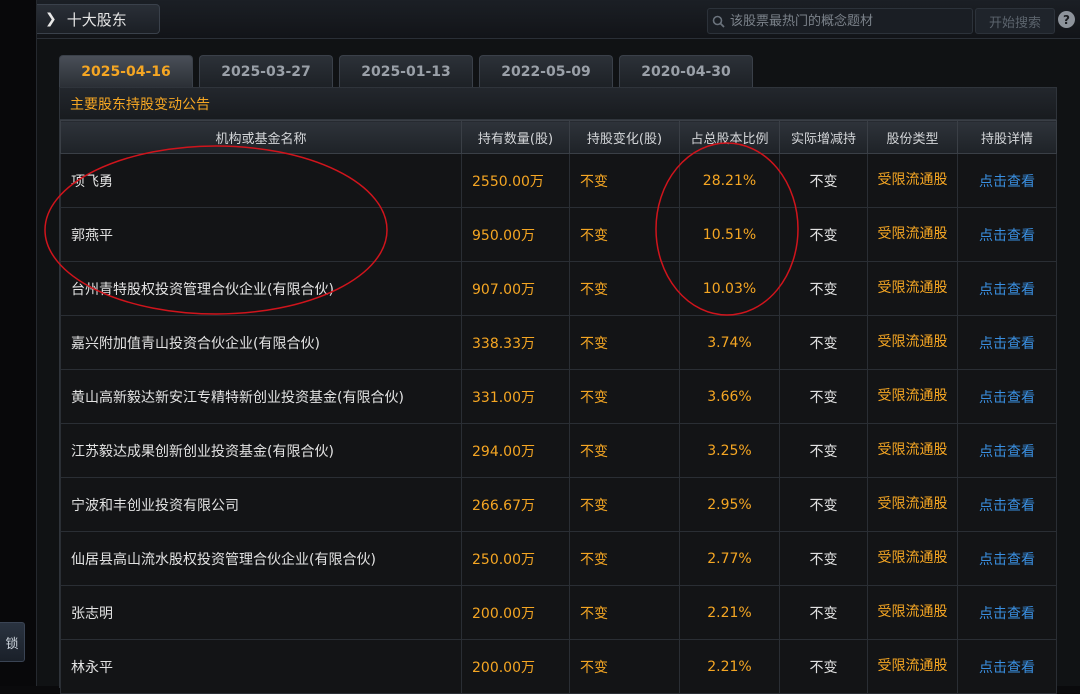  What do you see at coordinates (546, 71) in the screenshot?
I see `tab-date-2022-05-09: 2022-05-09` at bounding box center [546, 71].